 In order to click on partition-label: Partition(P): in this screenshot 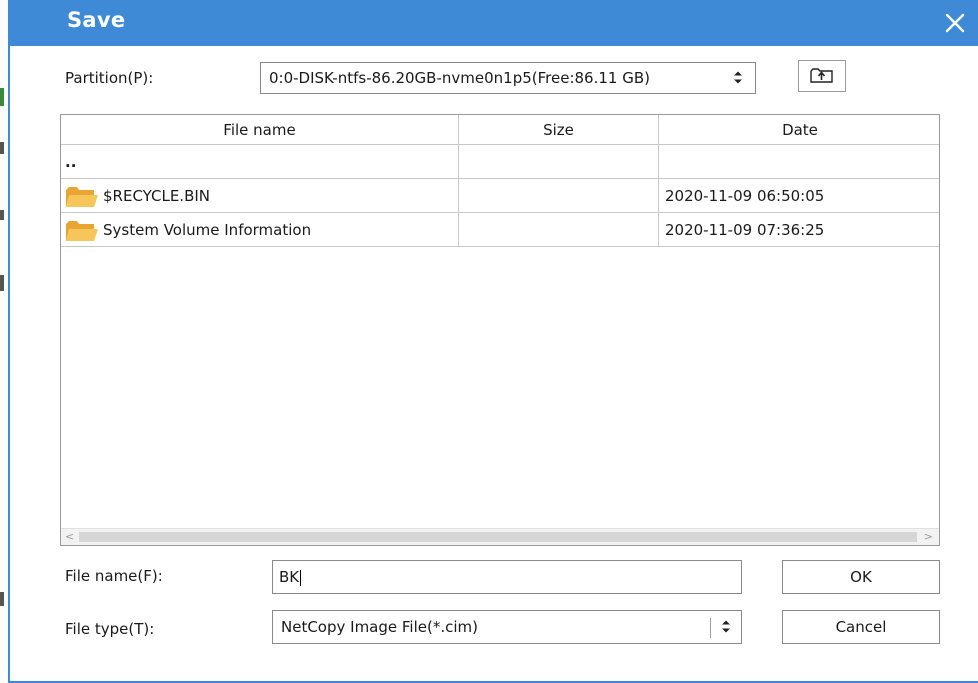, I will do `click(109, 78)`.